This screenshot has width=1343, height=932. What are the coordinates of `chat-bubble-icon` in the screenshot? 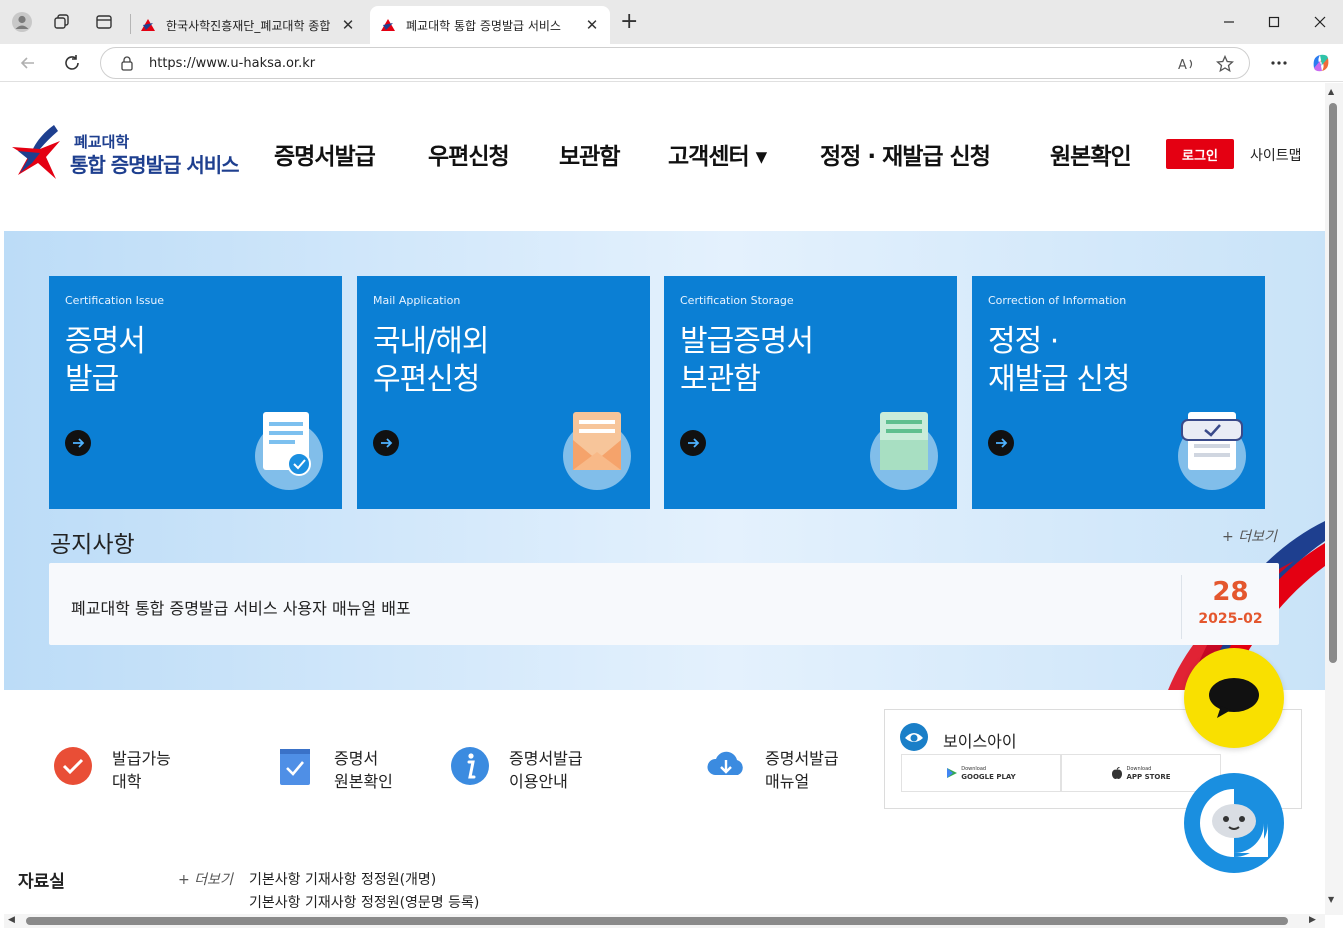 It's located at (1234, 698).